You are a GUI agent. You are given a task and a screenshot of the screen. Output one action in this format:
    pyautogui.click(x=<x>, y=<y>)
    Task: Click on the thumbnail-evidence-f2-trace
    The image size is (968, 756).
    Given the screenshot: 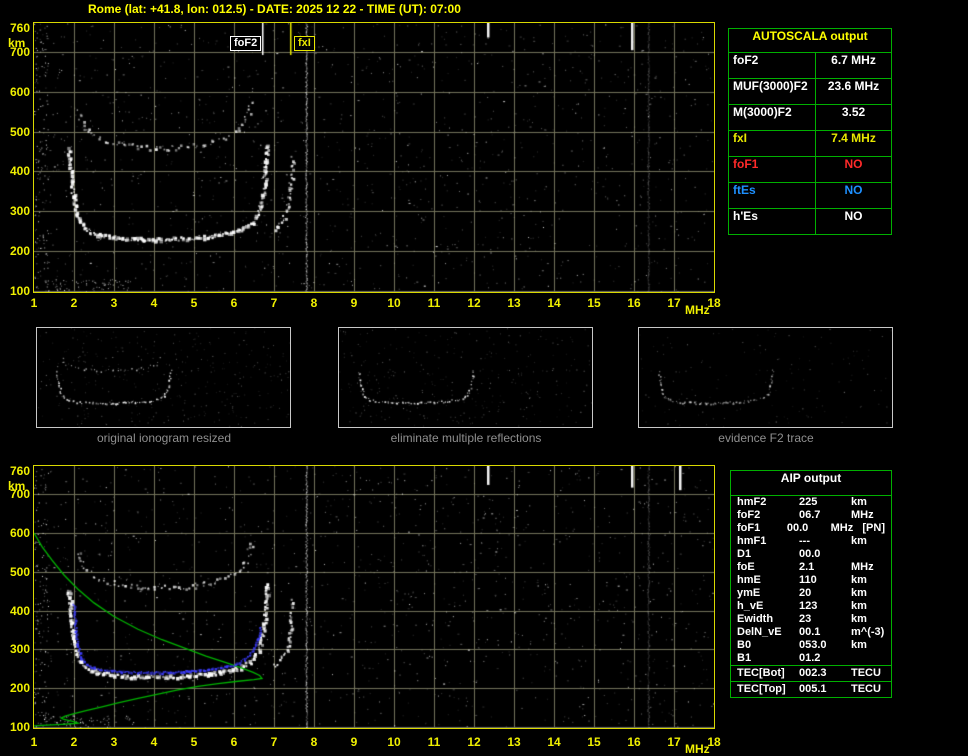 What is the action you would take?
    pyautogui.click(x=765, y=377)
    